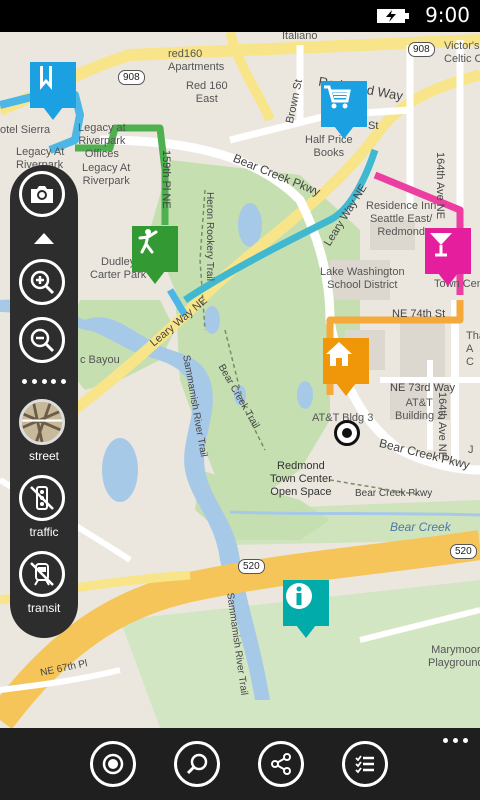 This screenshot has width=480, height=800. What do you see at coordinates (337, 97) in the screenshot?
I see `shopping-cart-icon` at bounding box center [337, 97].